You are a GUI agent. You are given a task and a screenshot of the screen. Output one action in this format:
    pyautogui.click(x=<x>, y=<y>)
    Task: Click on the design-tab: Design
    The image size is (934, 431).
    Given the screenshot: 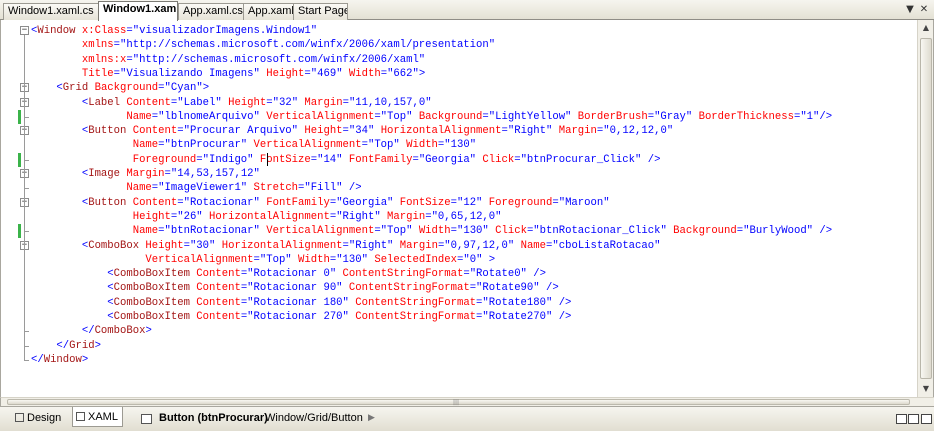 What is the action you would take?
    pyautogui.click(x=38, y=418)
    